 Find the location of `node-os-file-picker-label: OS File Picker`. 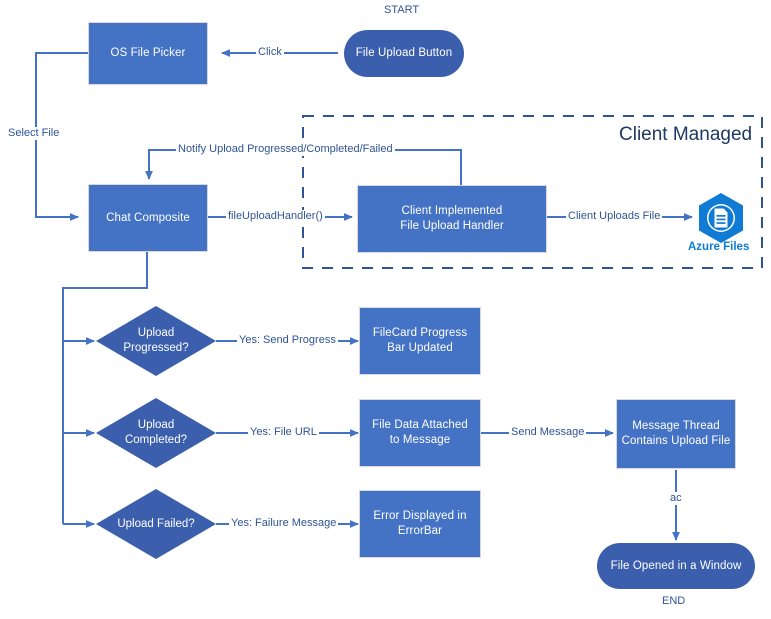

node-os-file-picker-label: OS File Picker is located at coordinates (148, 53).